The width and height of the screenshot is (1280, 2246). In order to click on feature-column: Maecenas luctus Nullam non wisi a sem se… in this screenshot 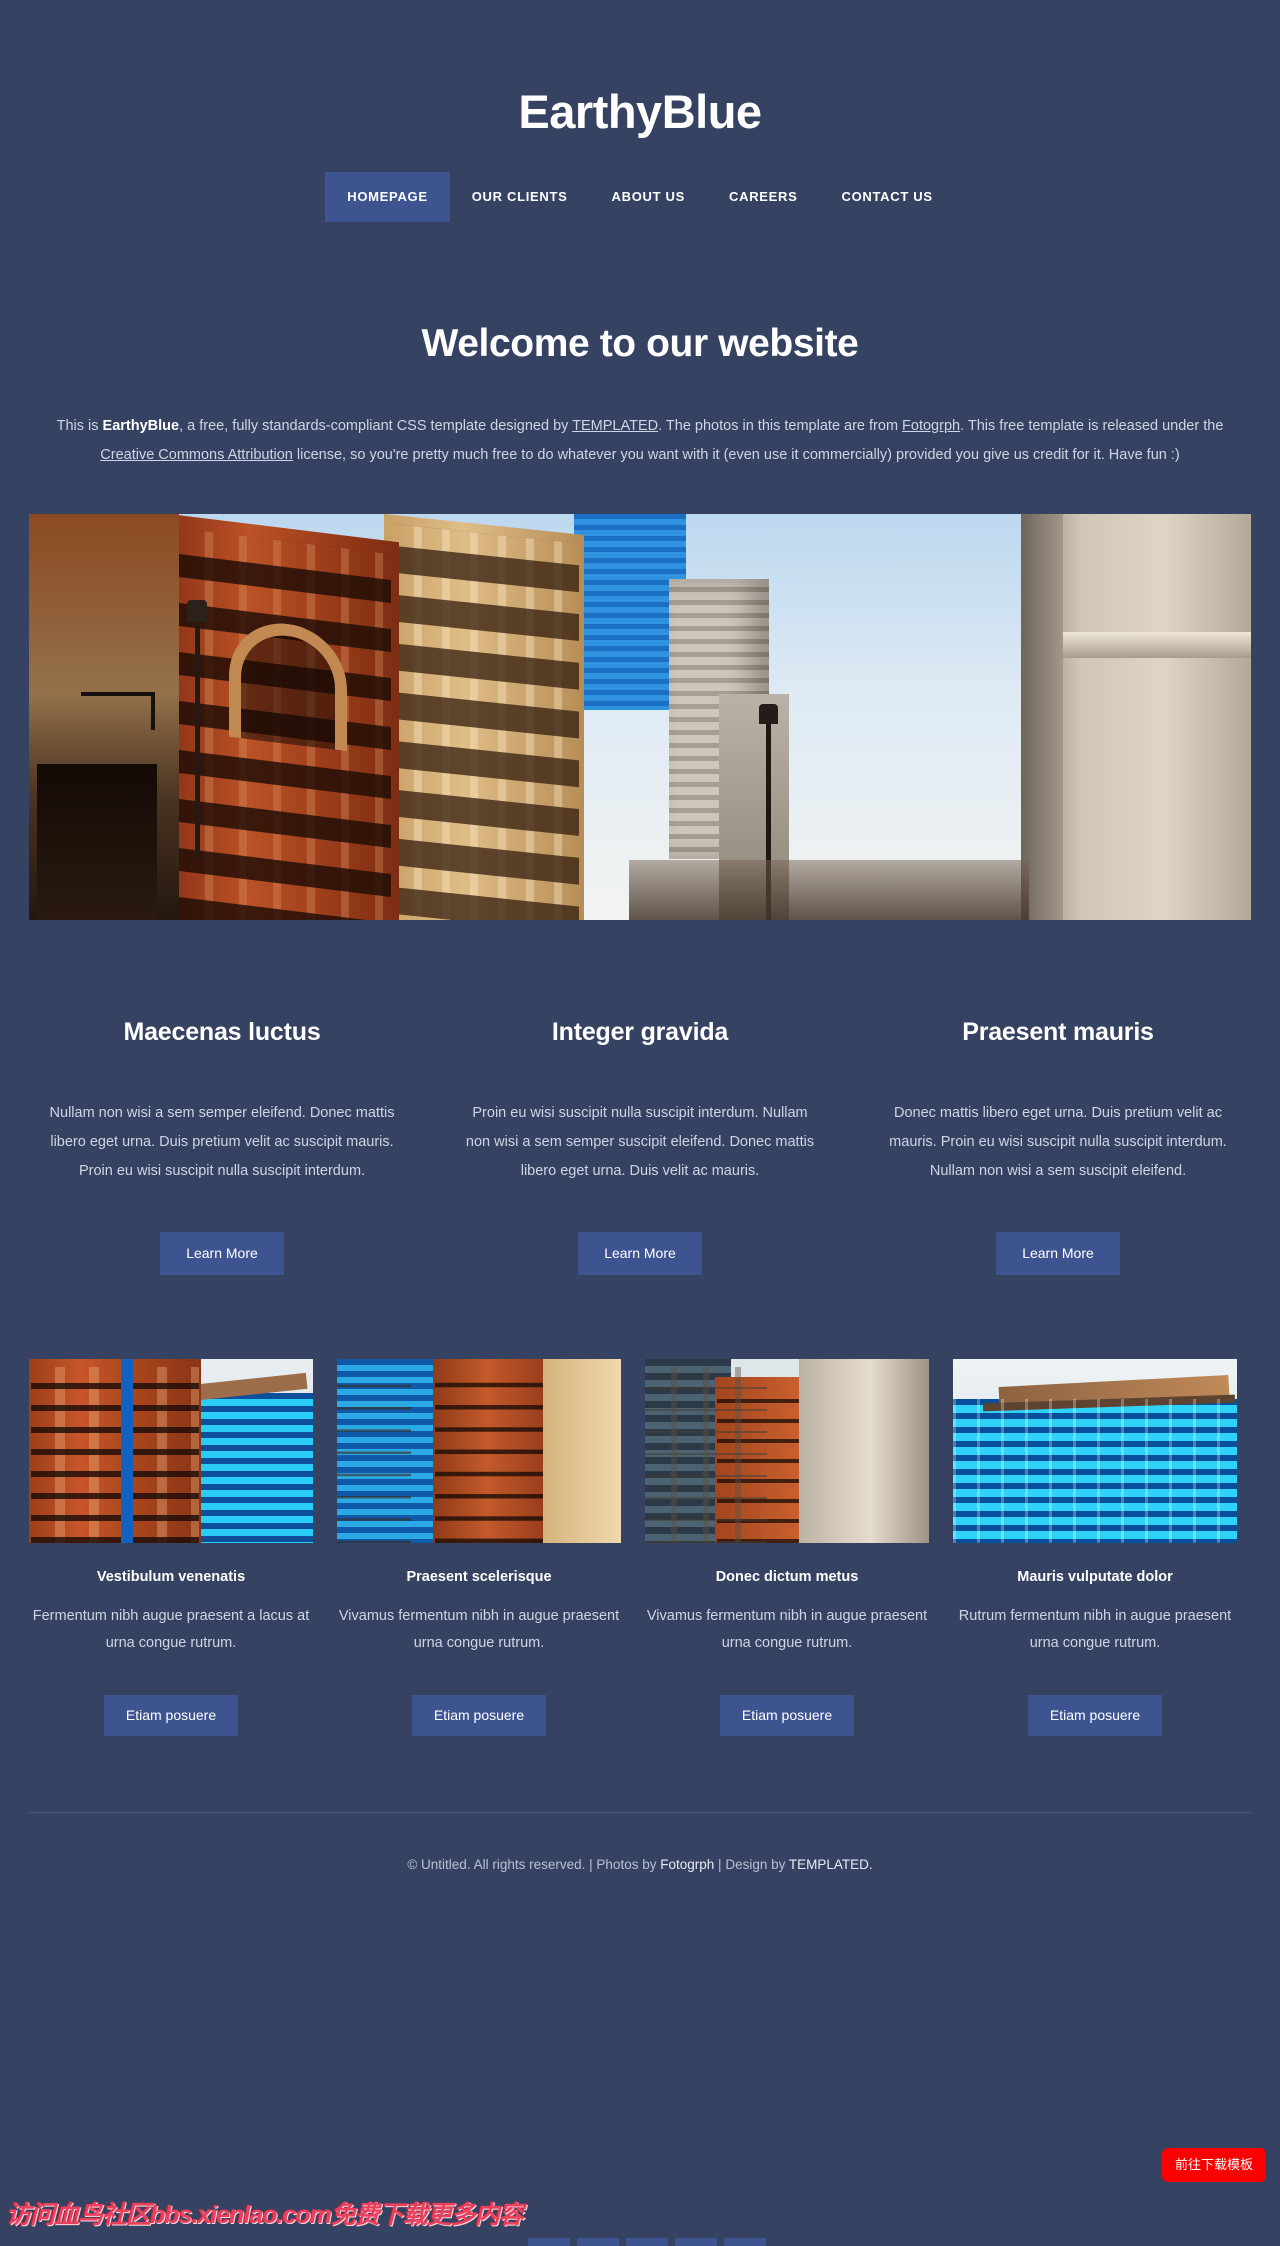, I will do `click(222, 1146)`.